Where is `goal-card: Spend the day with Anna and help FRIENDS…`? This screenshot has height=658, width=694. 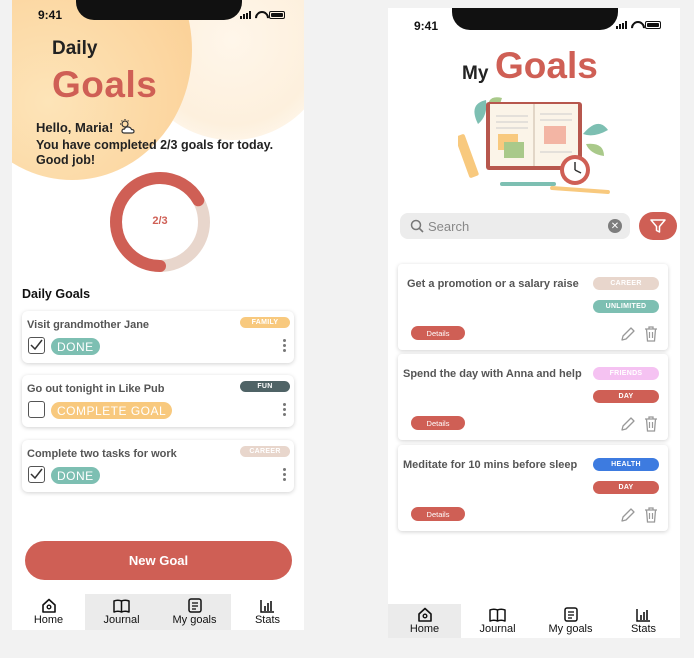 goal-card: Spend the day with Anna and help FRIENDS… is located at coordinates (533, 397).